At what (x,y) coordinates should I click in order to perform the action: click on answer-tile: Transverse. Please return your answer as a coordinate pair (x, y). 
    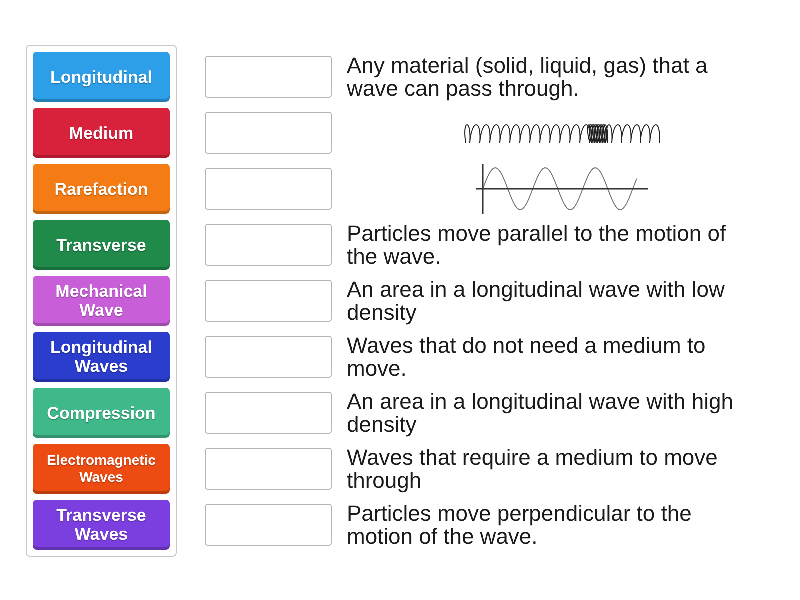
    Looking at the image, I should click on (101, 245).